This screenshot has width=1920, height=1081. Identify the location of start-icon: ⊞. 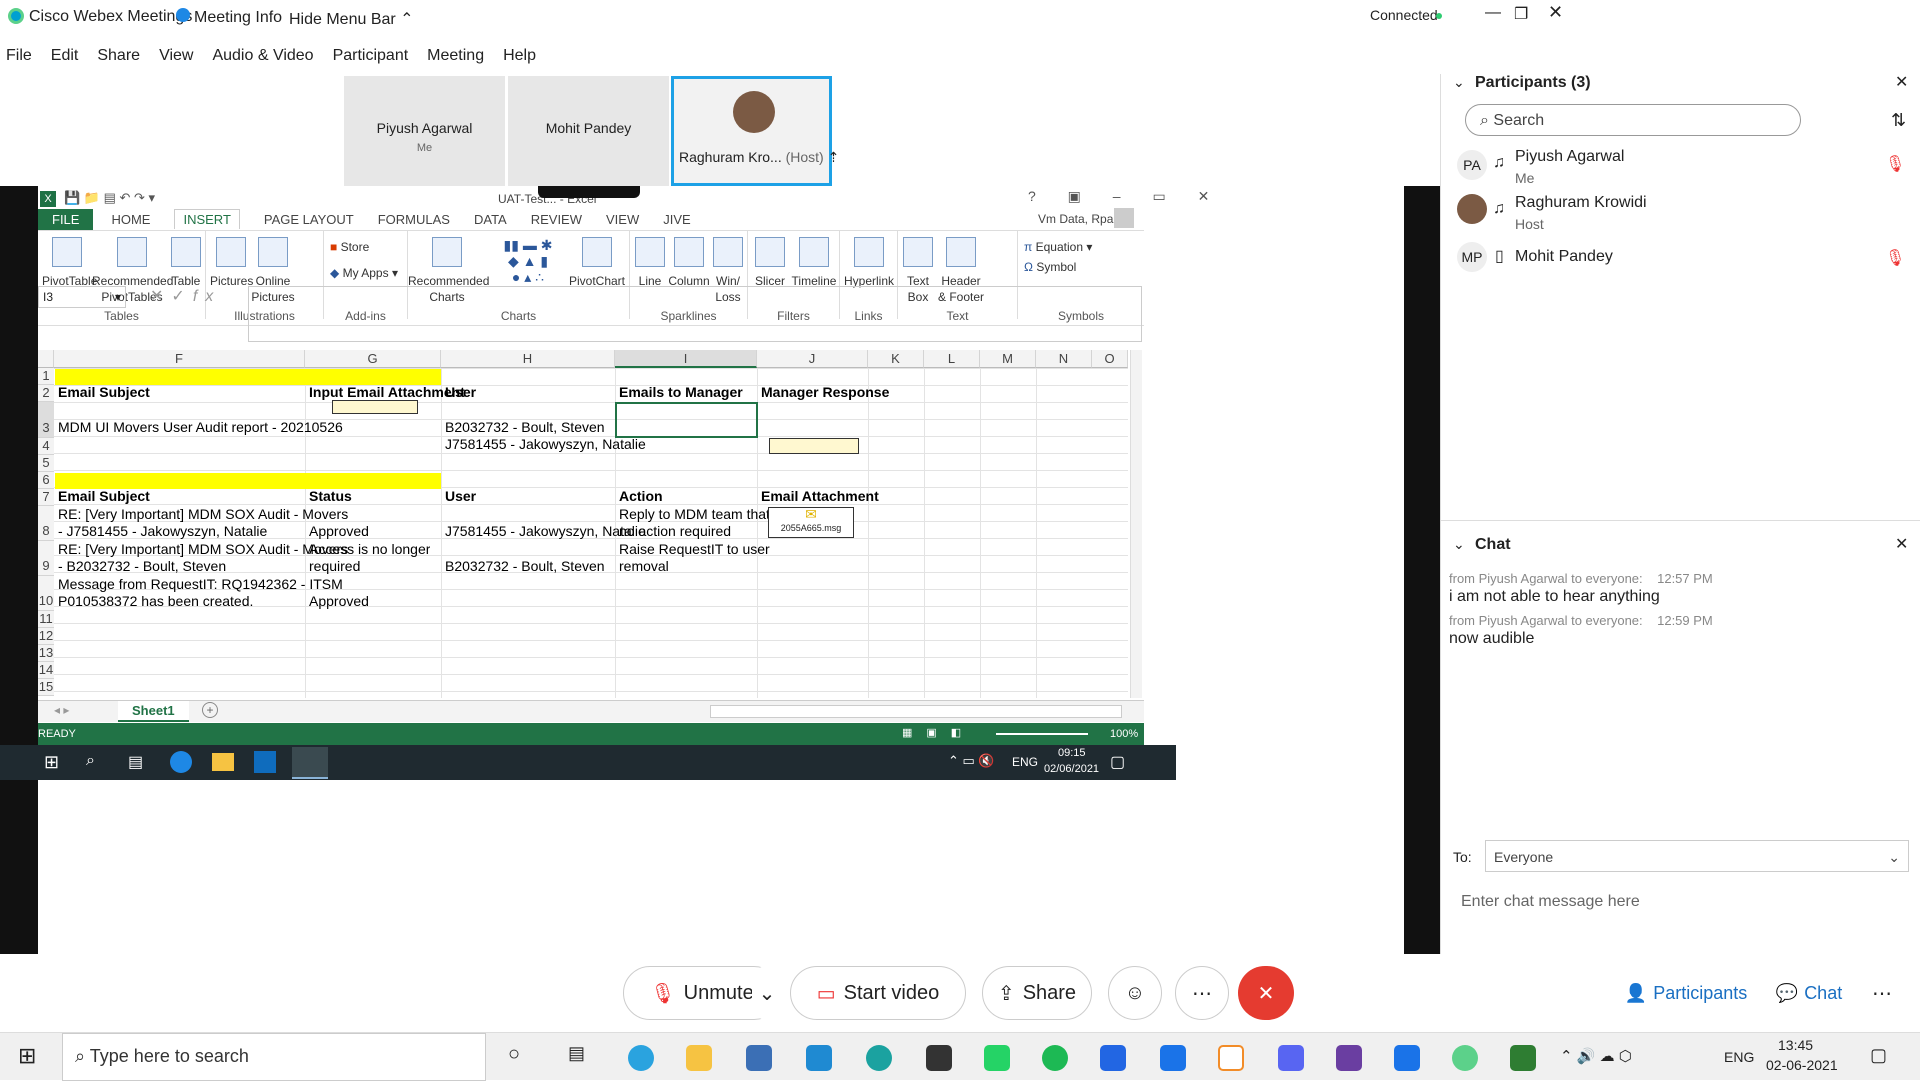
(27, 1056).